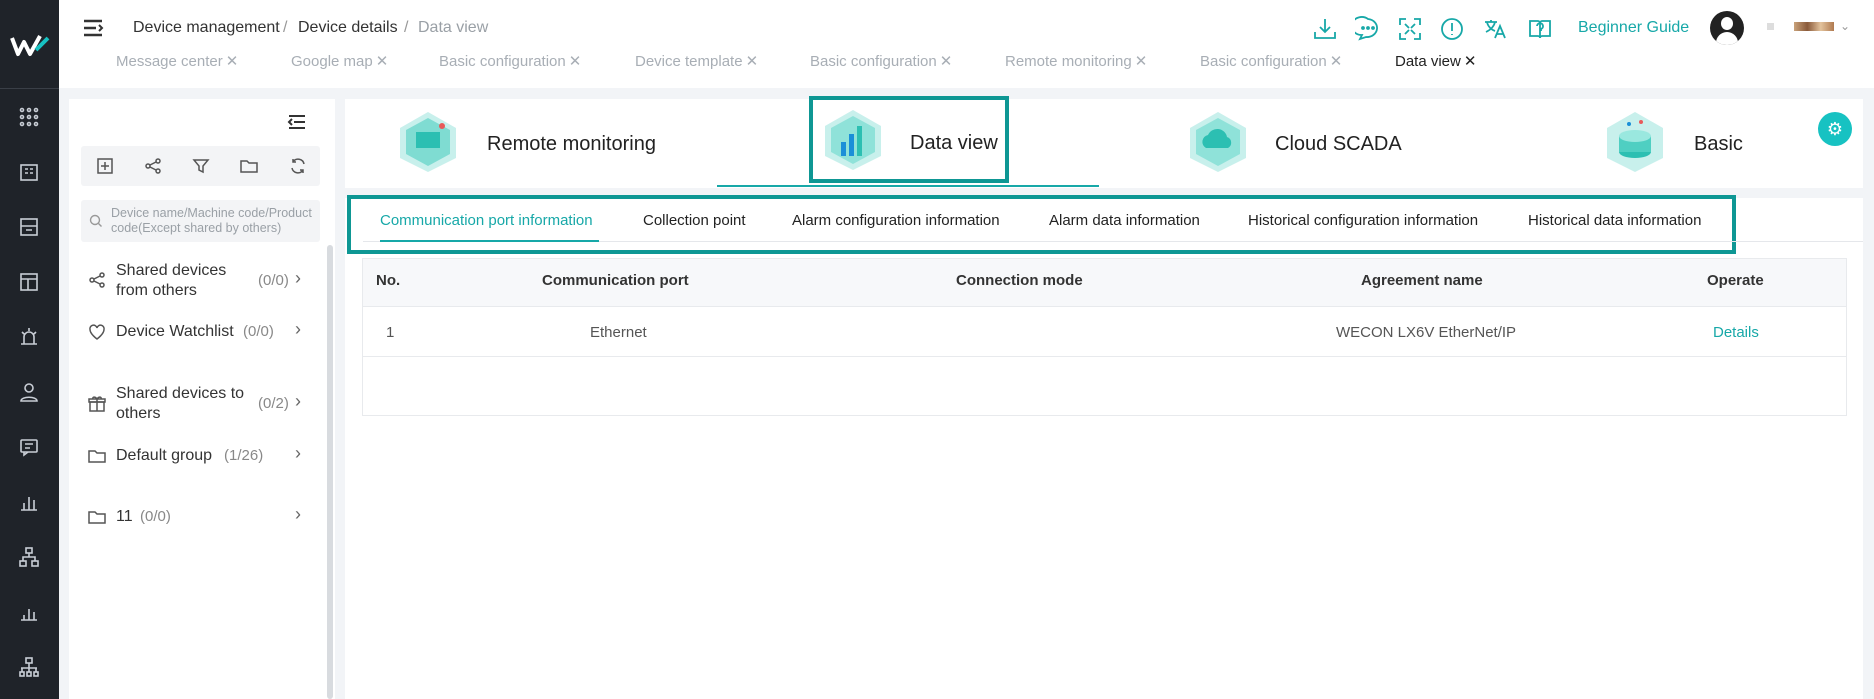 The image size is (1874, 699). What do you see at coordinates (1635, 142) in the screenshot?
I see `basic-icon` at bounding box center [1635, 142].